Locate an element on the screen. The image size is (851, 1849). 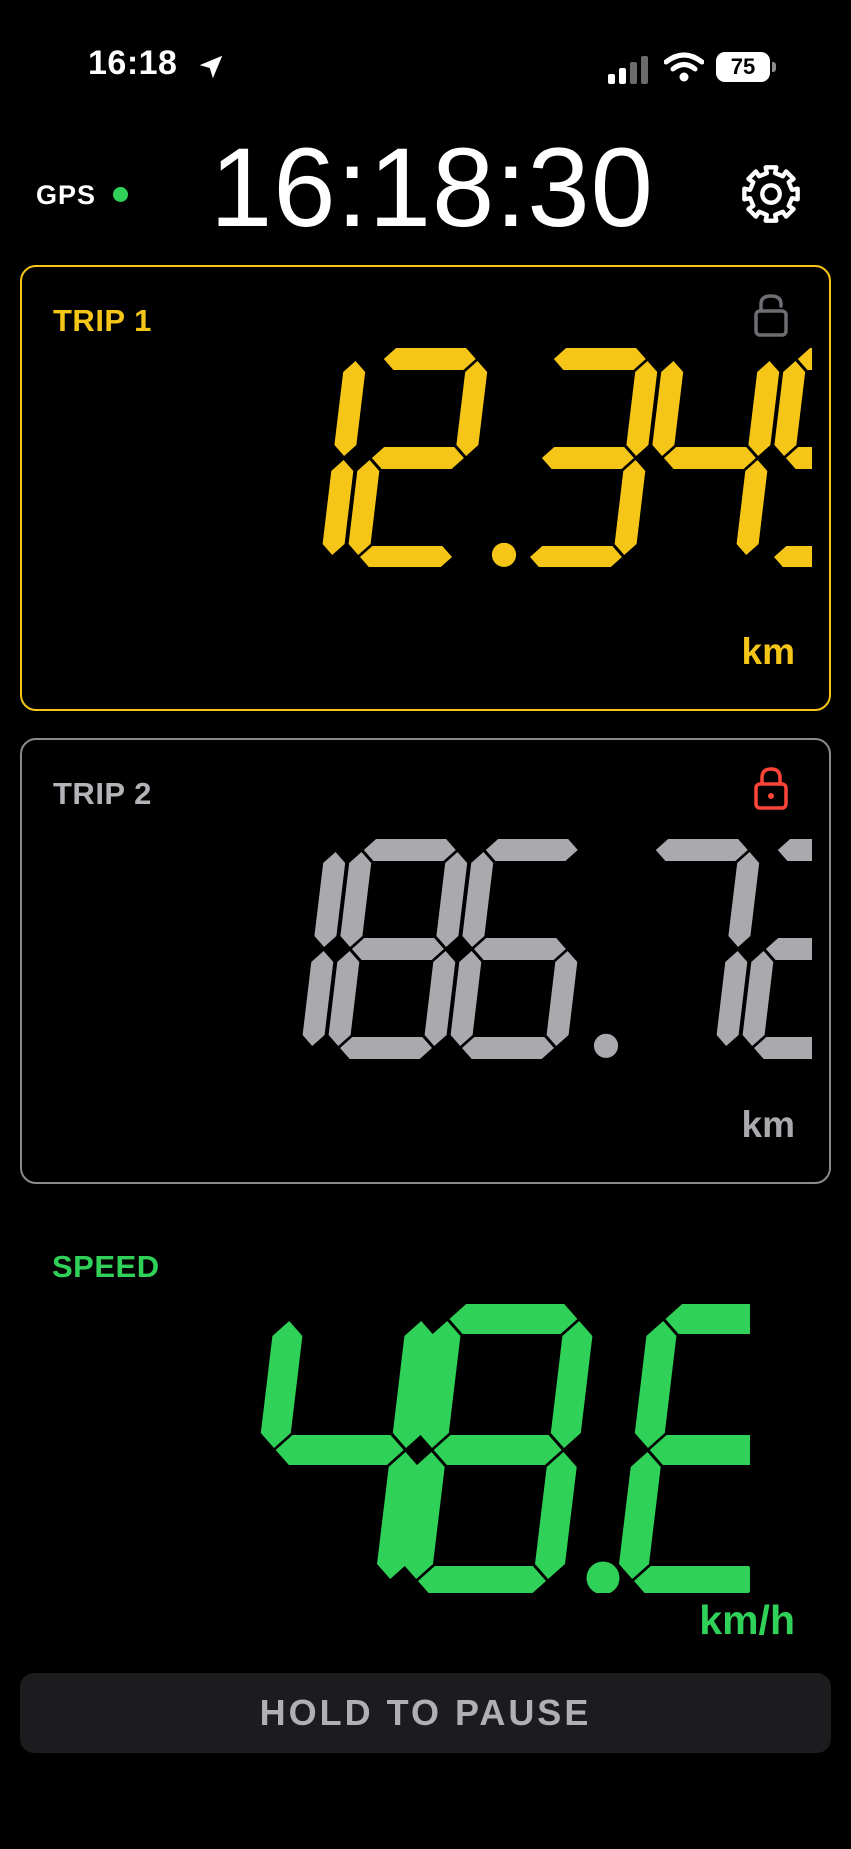
trip2-distance-display is located at coordinates (557, 949).